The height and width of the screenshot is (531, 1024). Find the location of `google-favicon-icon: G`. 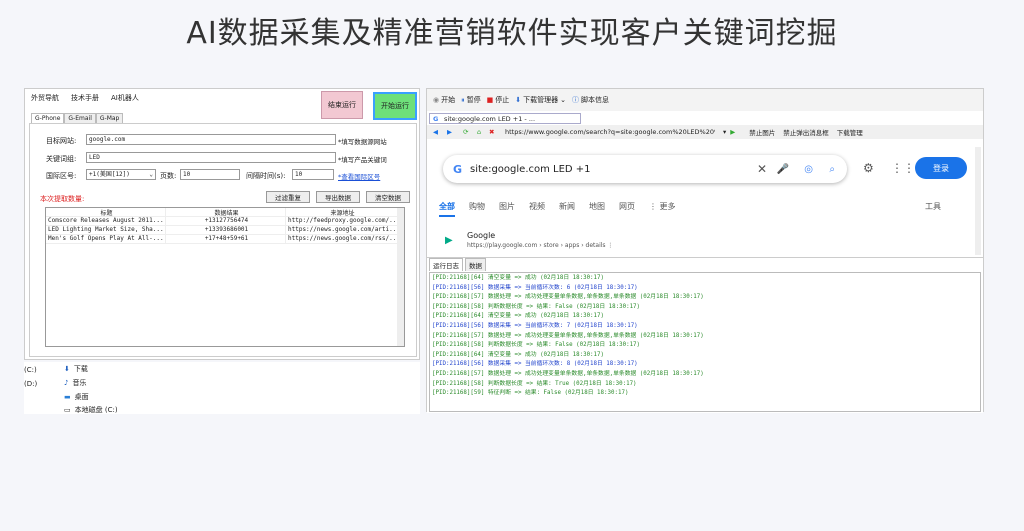

google-favicon-icon: G is located at coordinates (436, 119).